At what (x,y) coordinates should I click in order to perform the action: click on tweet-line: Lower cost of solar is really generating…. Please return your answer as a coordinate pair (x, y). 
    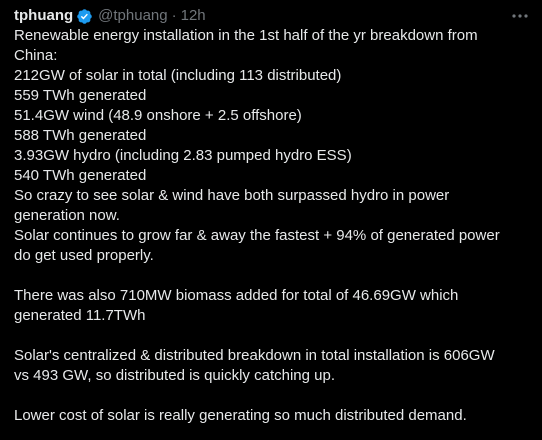
    Looking at the image, I should click on (240, 415).